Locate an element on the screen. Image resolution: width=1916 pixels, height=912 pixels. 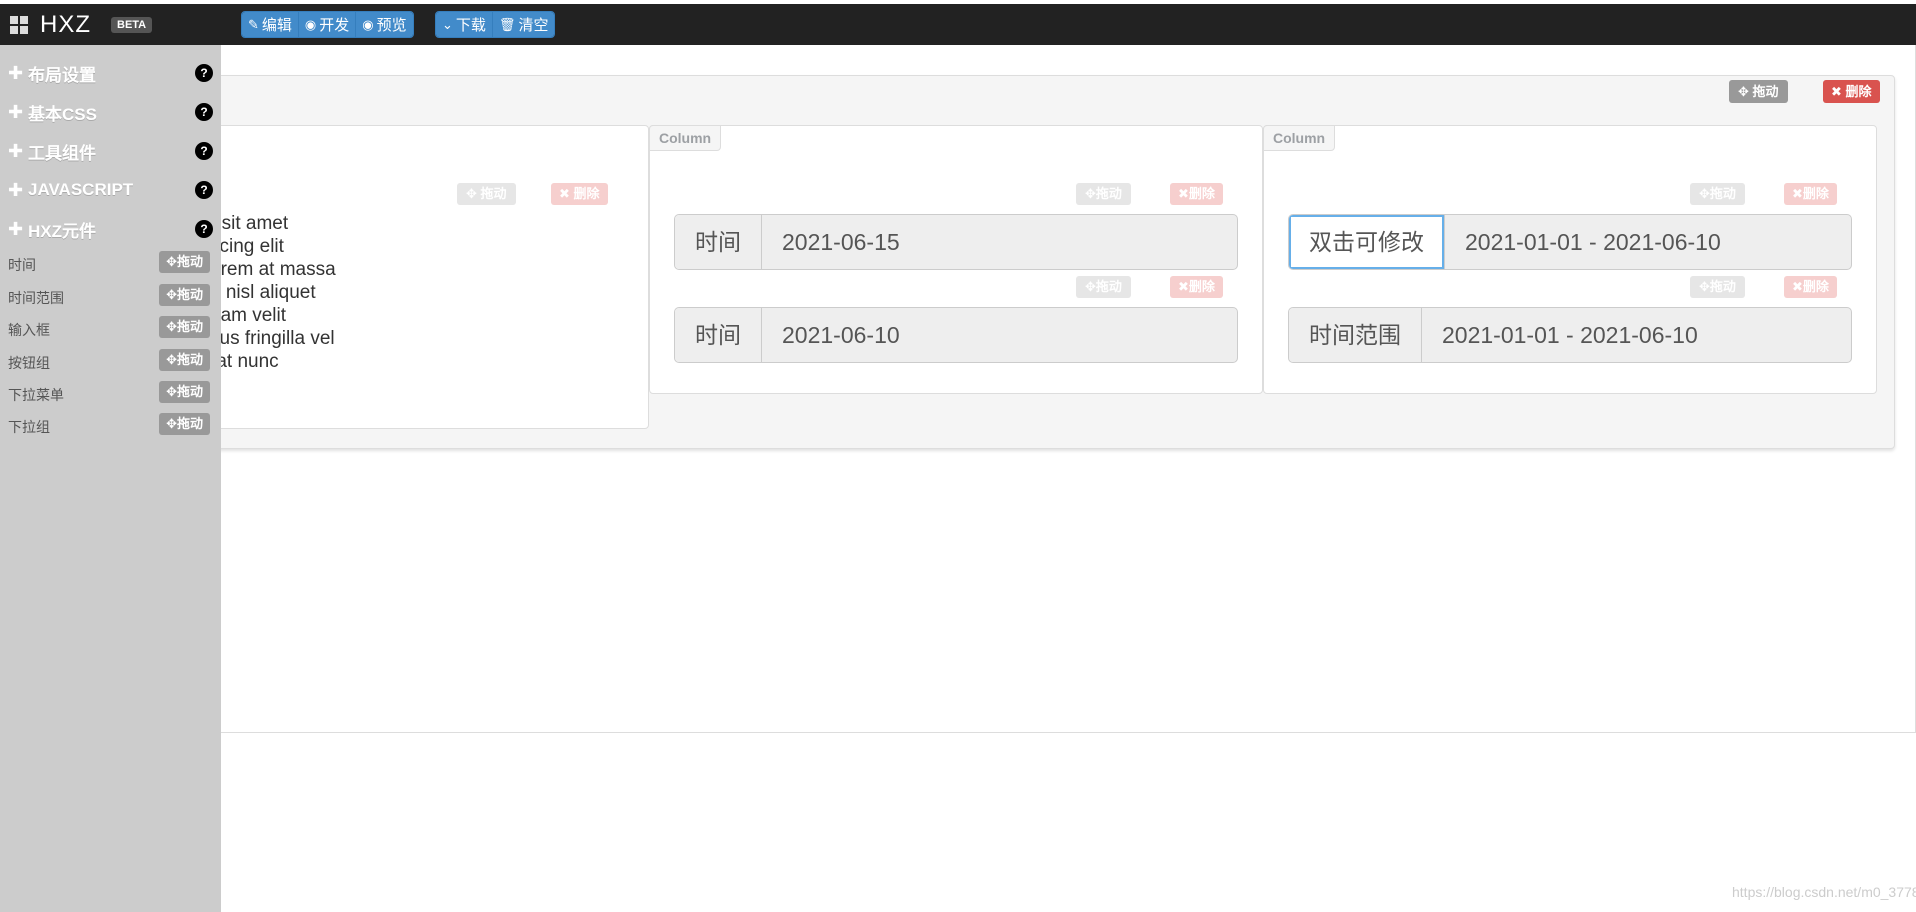
preview-button: ◉ 预览 is located at coordinates (384, 24).